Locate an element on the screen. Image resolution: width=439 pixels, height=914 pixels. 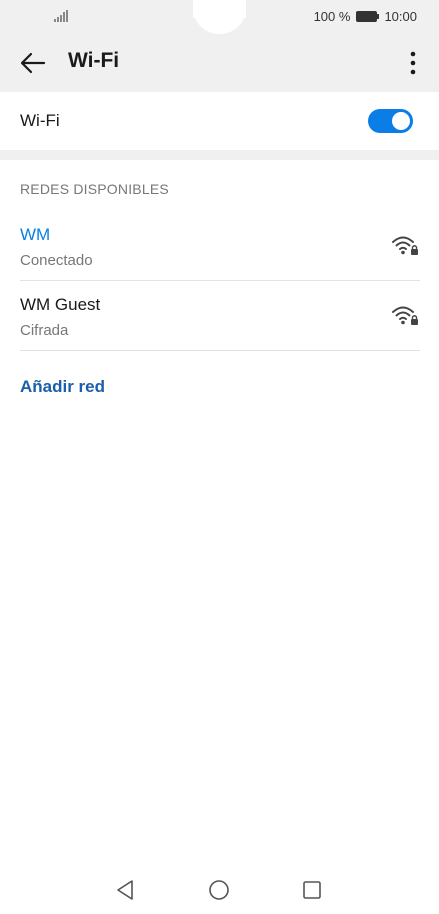
page-title: Wi-Fi is located at coordinates (94, 60).